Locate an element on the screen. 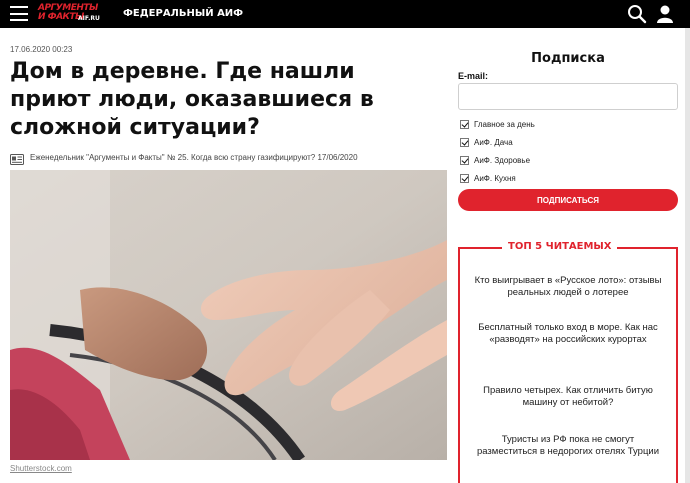 The width and height of the screenshot is (690, 483). option-health: АиФ. Здоровье is located at coordinates (495, 160).